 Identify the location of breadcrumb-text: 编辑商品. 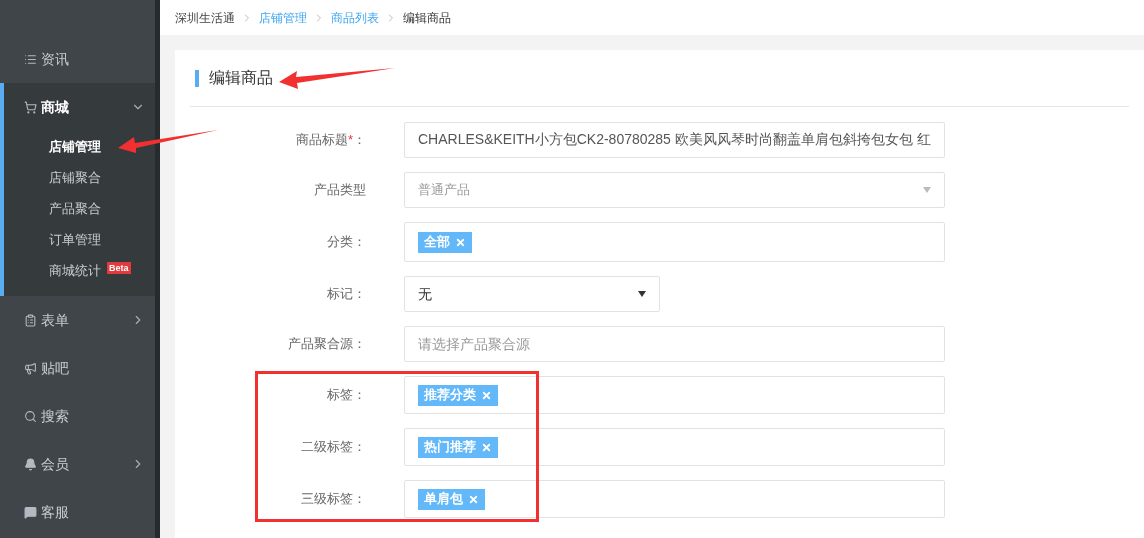
(427, 18).